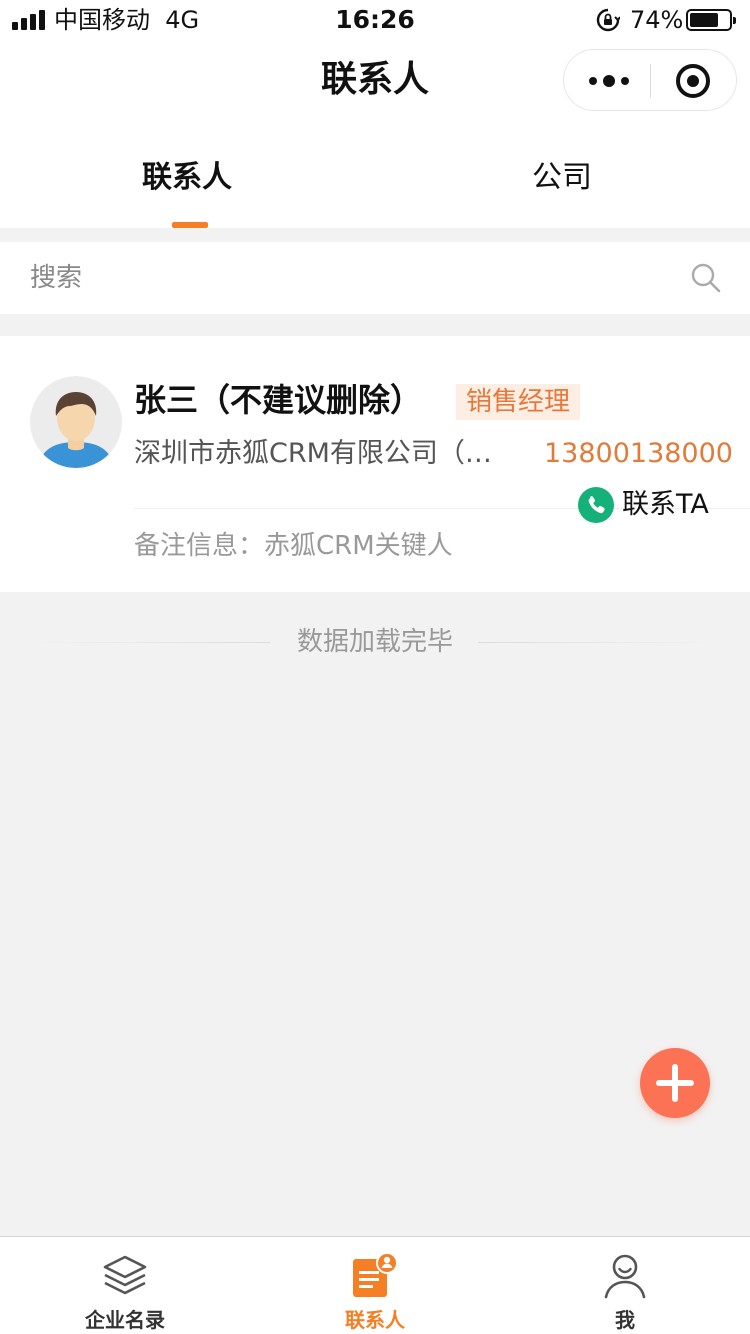  Describe the element at coordinates (625, 1320) in the screenshot. I see `tabbar-label-me: 我` at that location.